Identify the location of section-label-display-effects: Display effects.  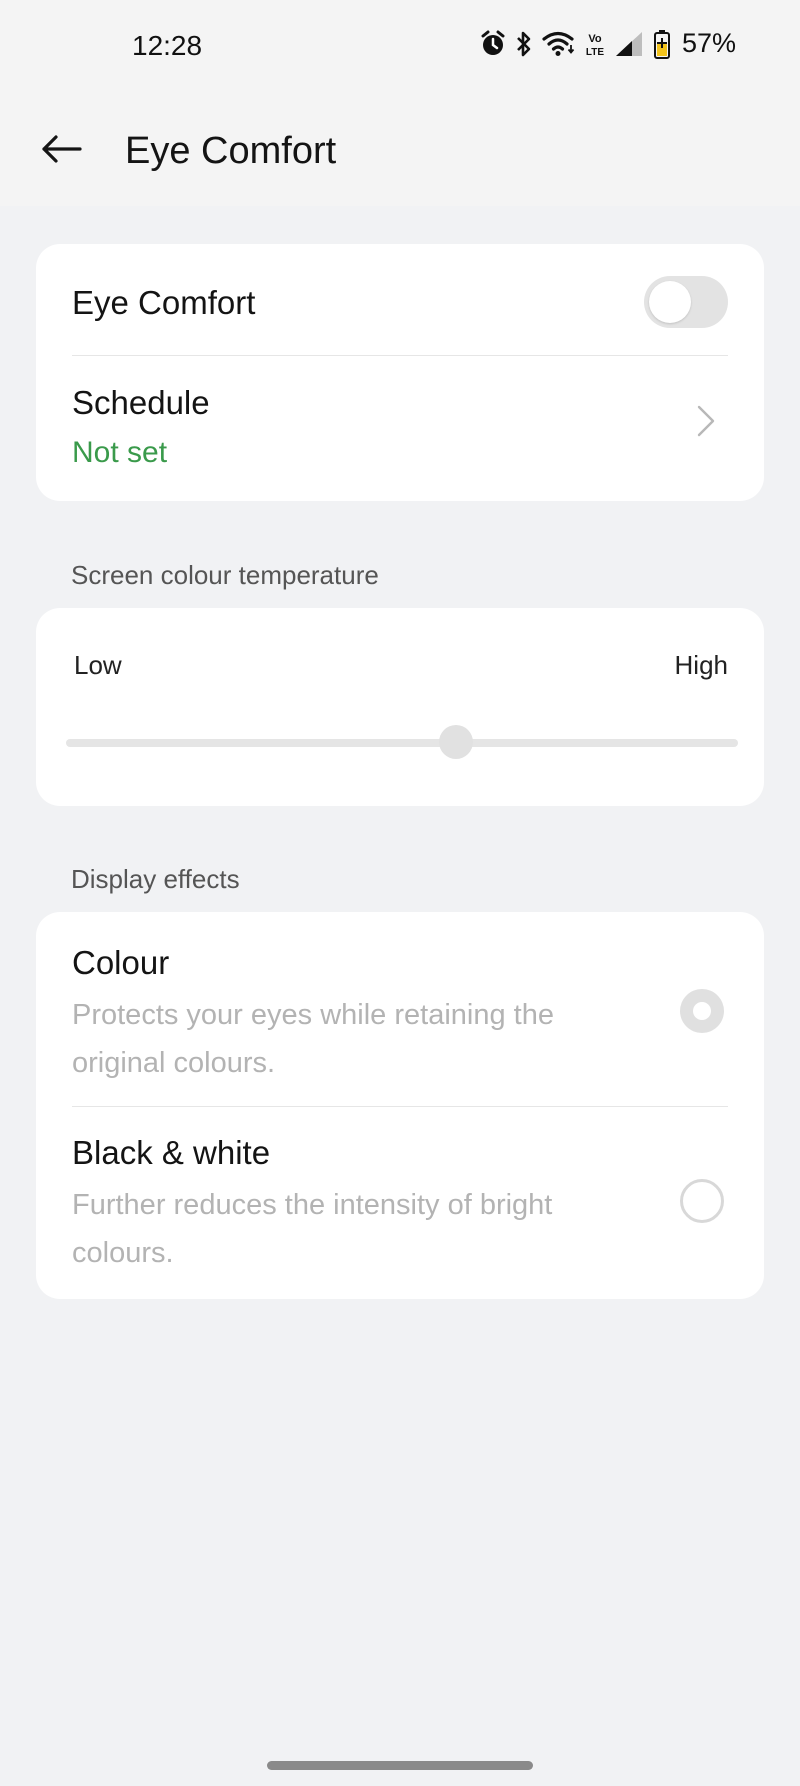
(155, 879).